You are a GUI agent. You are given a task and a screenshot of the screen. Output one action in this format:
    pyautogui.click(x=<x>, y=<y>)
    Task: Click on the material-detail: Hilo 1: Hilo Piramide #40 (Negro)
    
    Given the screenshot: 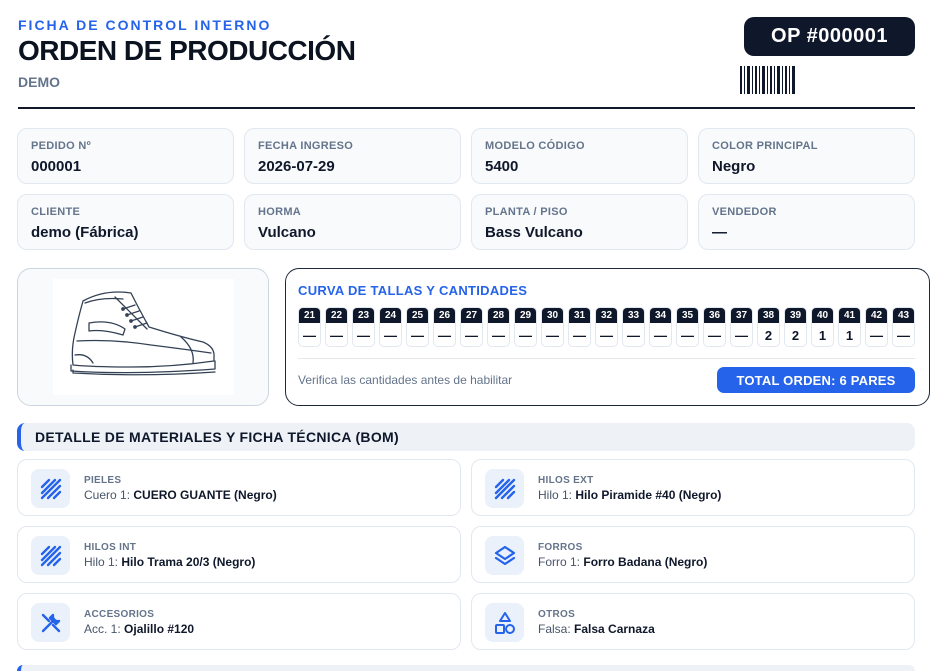 What is the action you would take?
    pyautogui.click(x=629, y=495)
    